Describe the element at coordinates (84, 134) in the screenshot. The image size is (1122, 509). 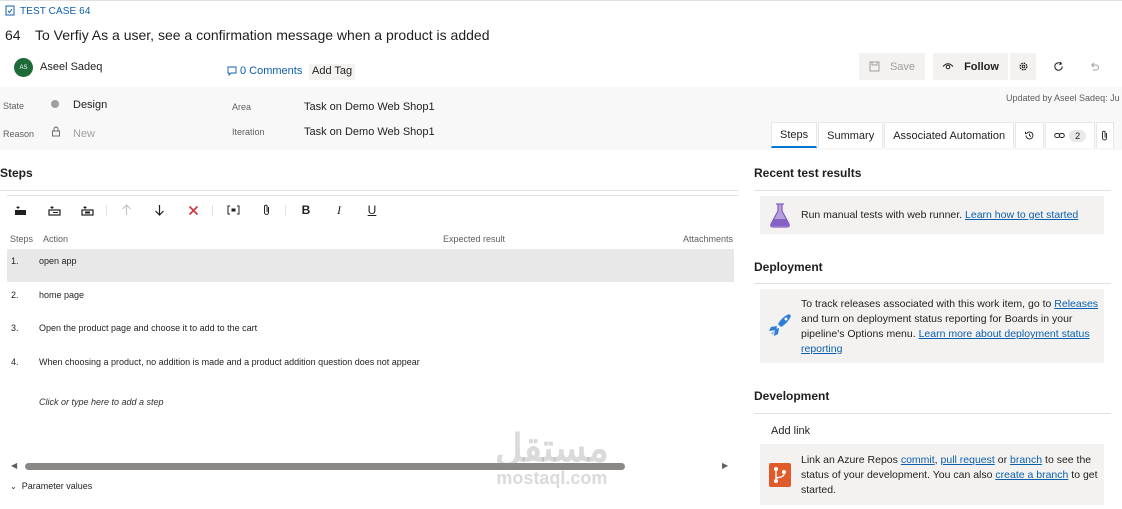
I see `reason-value: New` at that location.